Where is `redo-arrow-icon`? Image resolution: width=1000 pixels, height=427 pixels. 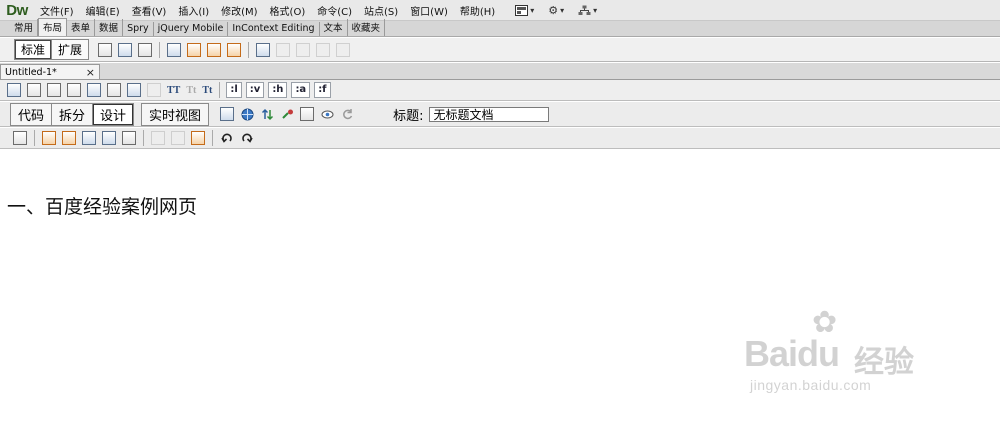 redo-arrow-icon is located at coordinates (247, 138).